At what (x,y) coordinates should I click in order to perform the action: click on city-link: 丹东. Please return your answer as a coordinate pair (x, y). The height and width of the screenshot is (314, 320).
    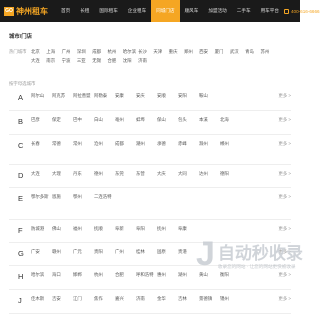
    Looking at the image, I should click on (83, 175).